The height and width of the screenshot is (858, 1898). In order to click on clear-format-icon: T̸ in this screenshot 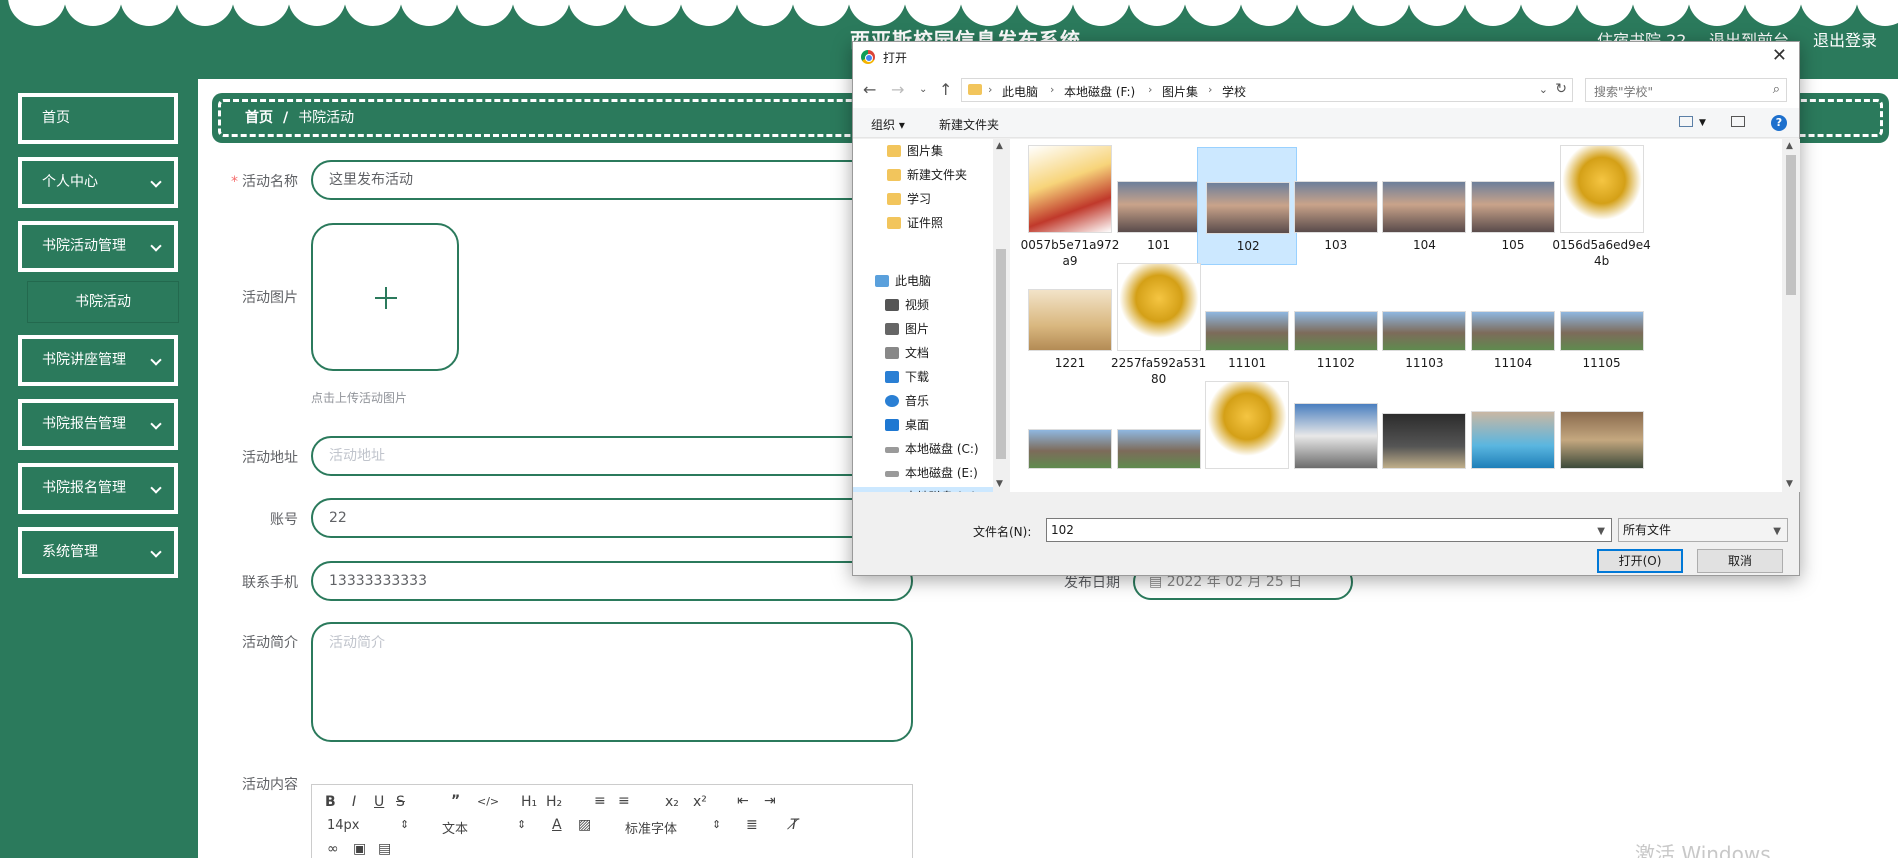, I will do `click(794, 825)`.